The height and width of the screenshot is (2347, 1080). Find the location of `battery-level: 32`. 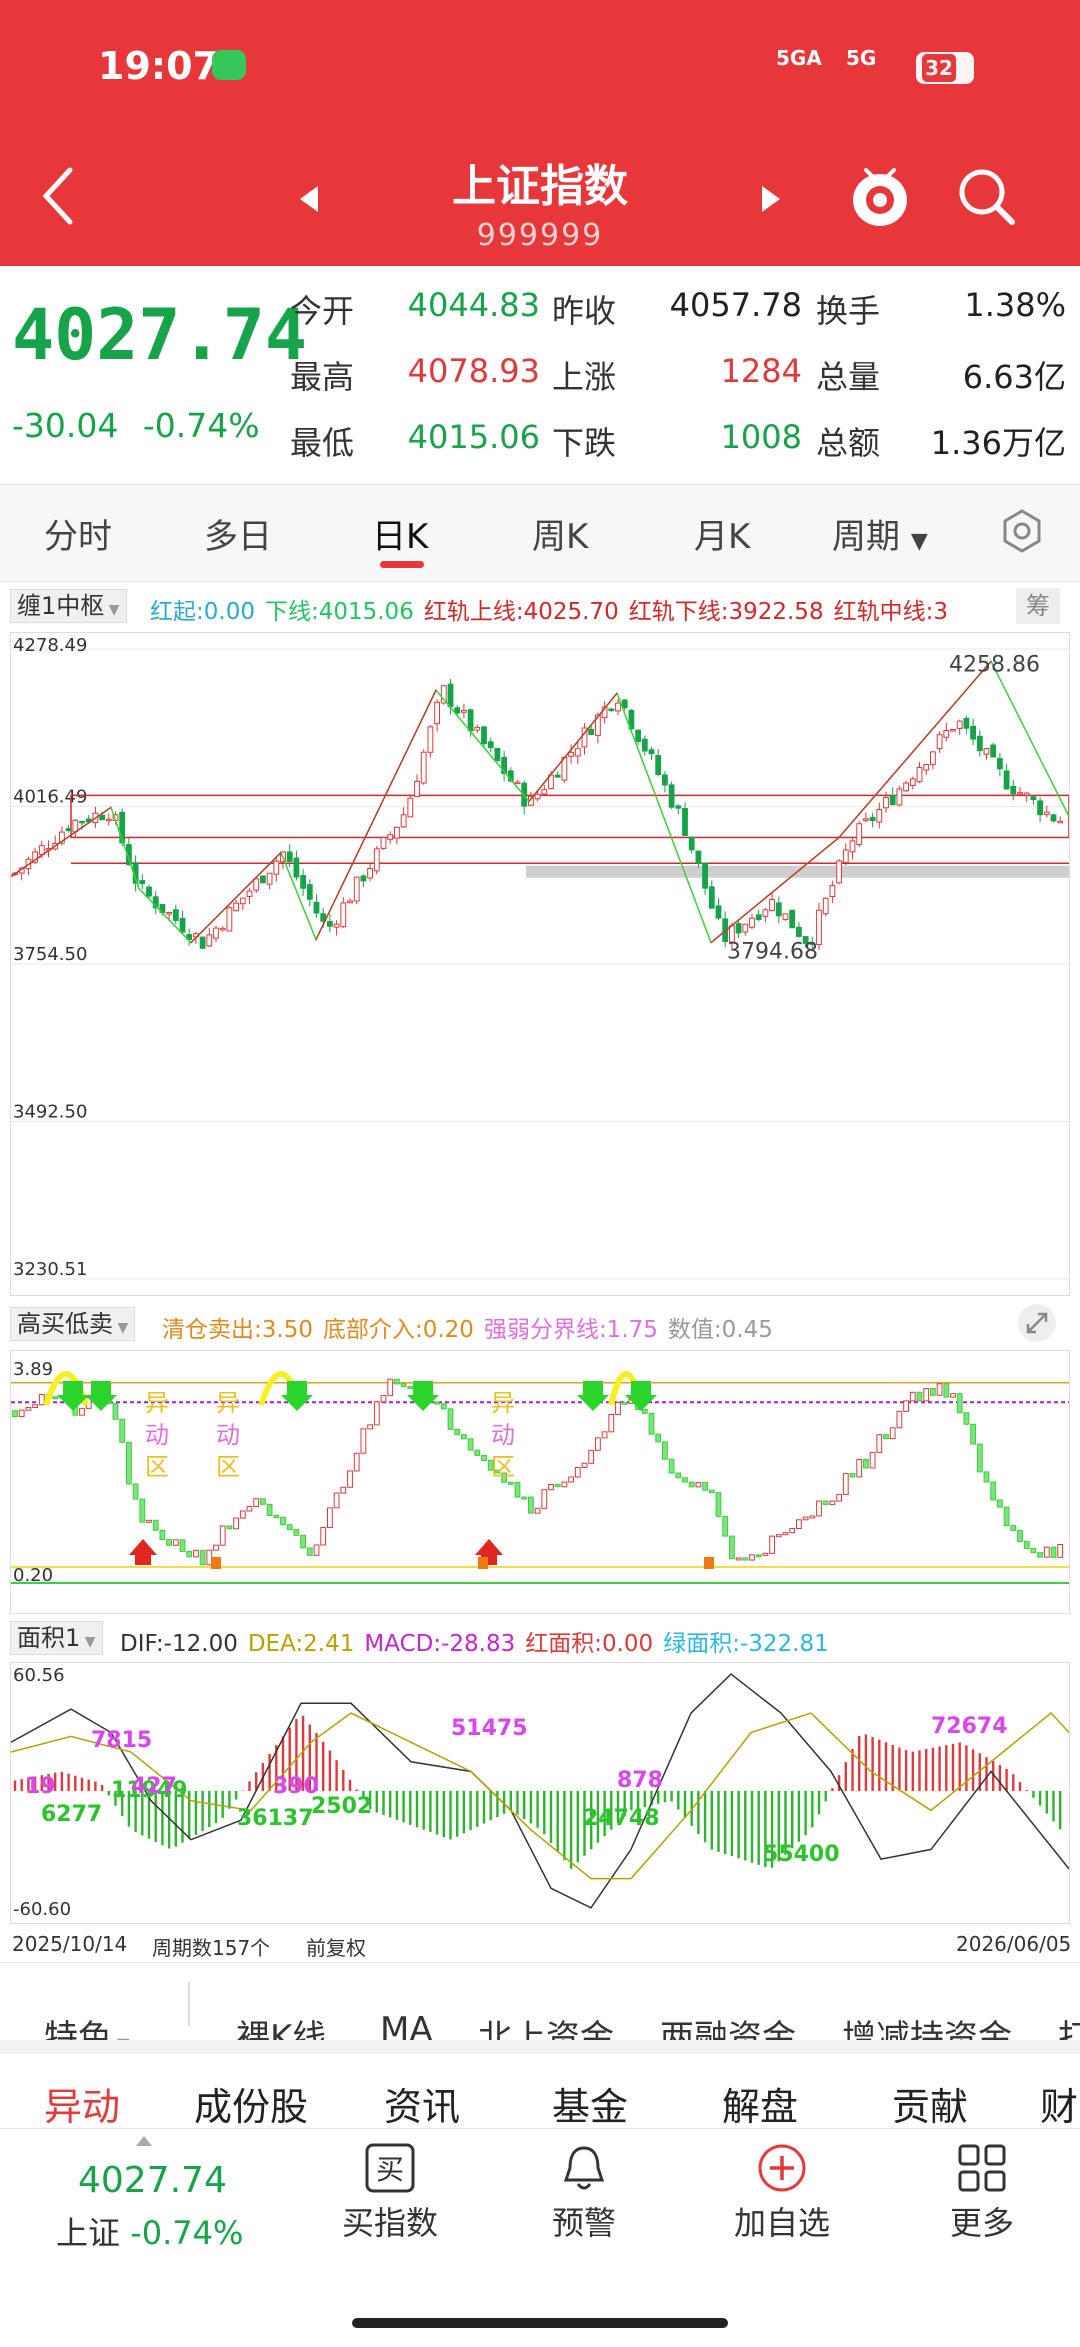

battery-level: 32 is located at coordinates (939, 68).